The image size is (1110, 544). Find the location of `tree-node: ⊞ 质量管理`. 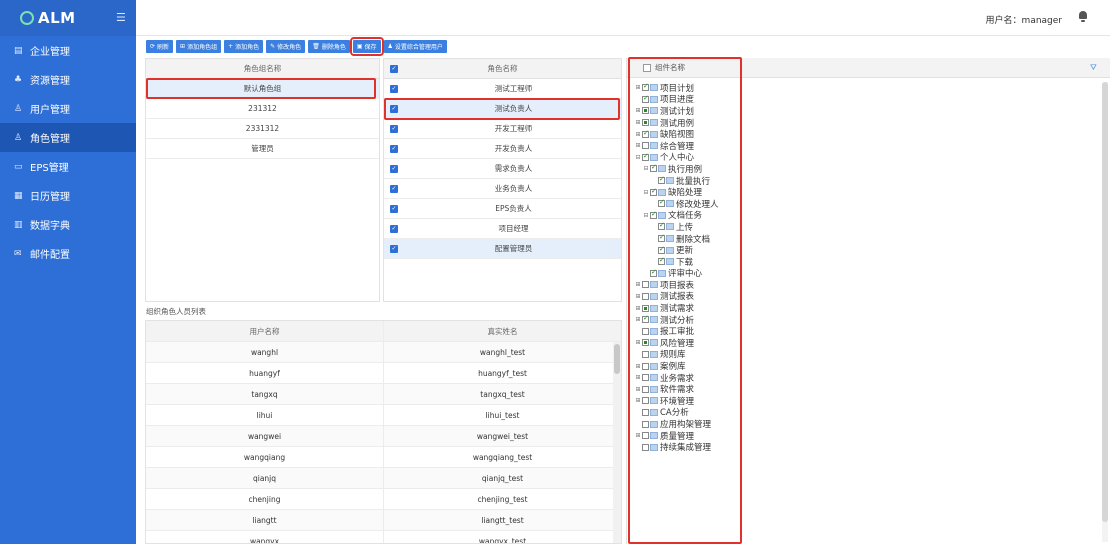

tree-node: ⊞ 质量管理 is located at coordinates (677, 436).